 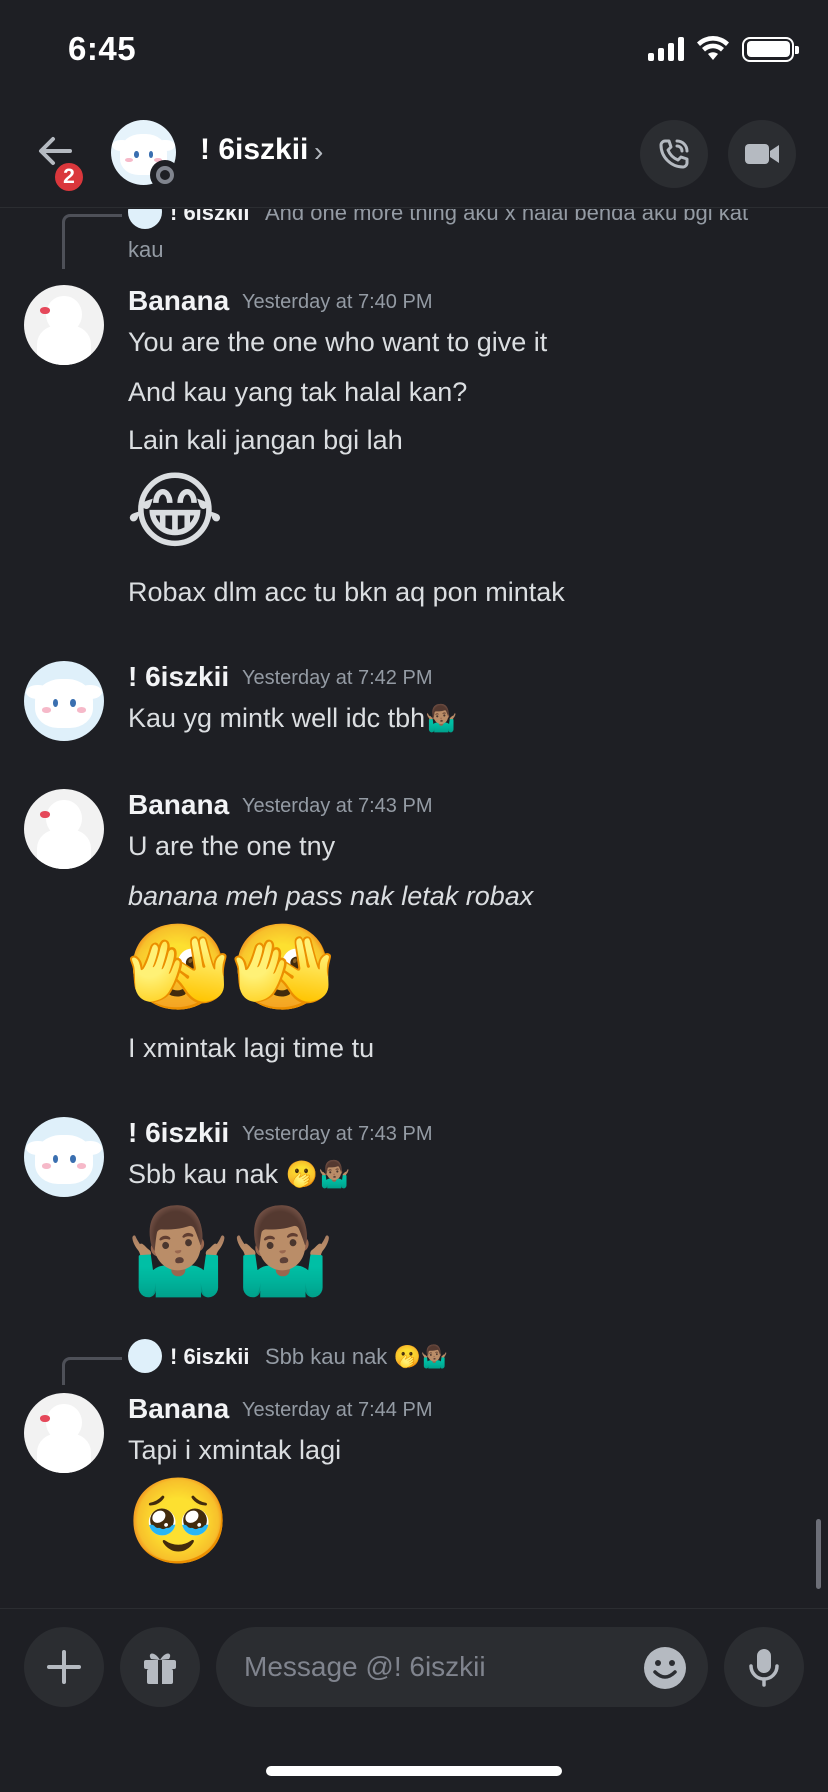 What do you see at coordinates (337, 342) in the screenshot?
I see `message-text: You are the one who want to give it` at bounding box center [337, 342].